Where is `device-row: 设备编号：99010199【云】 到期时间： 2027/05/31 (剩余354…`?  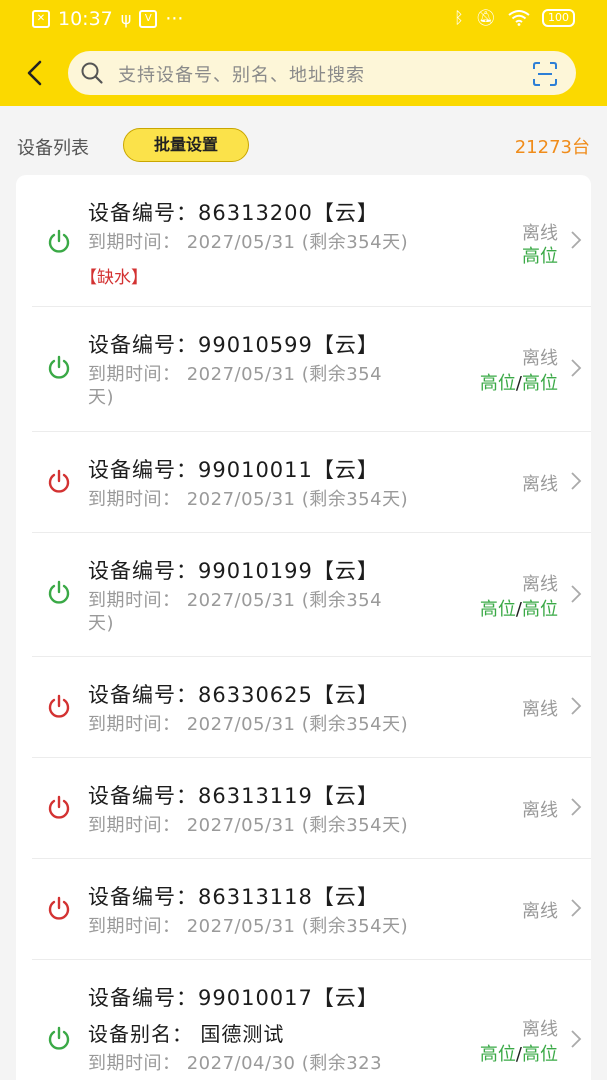
device-row: 设备编号：99010199【云】 到期时间： 2027/05/31 (剩余354… is located at coordinates (311, 594).